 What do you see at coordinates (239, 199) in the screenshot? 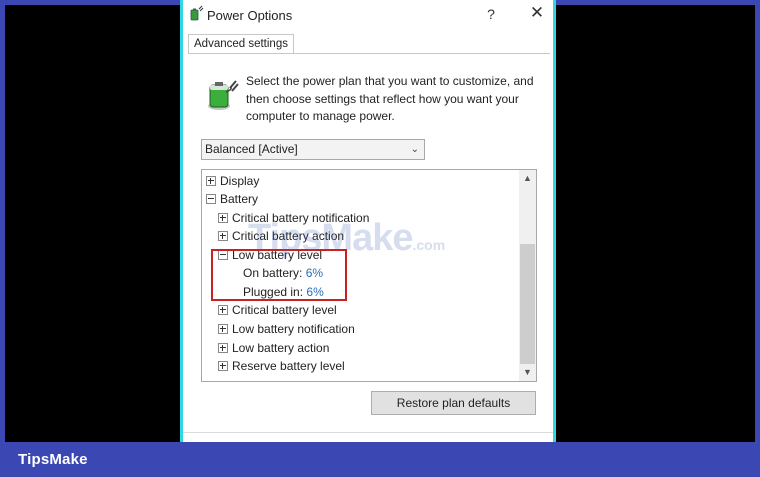
I see `tree-item-label: Battery` at bounding box center [239, 199].